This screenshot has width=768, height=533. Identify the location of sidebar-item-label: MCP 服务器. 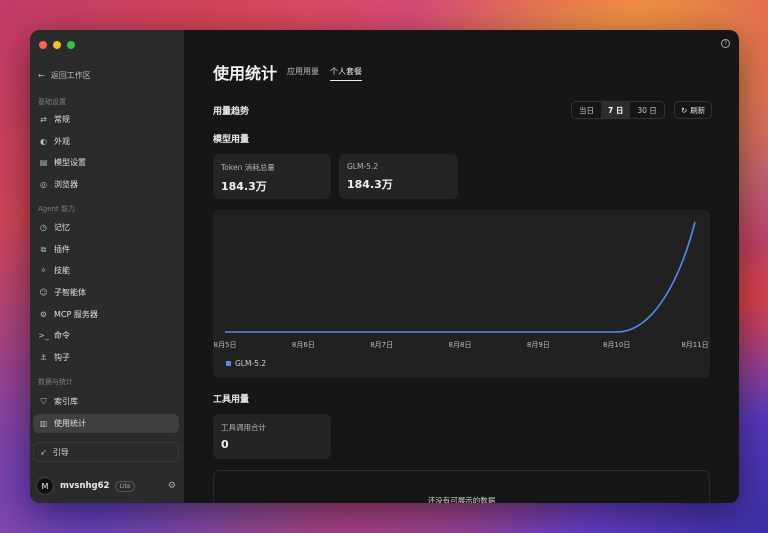
(76, 314).